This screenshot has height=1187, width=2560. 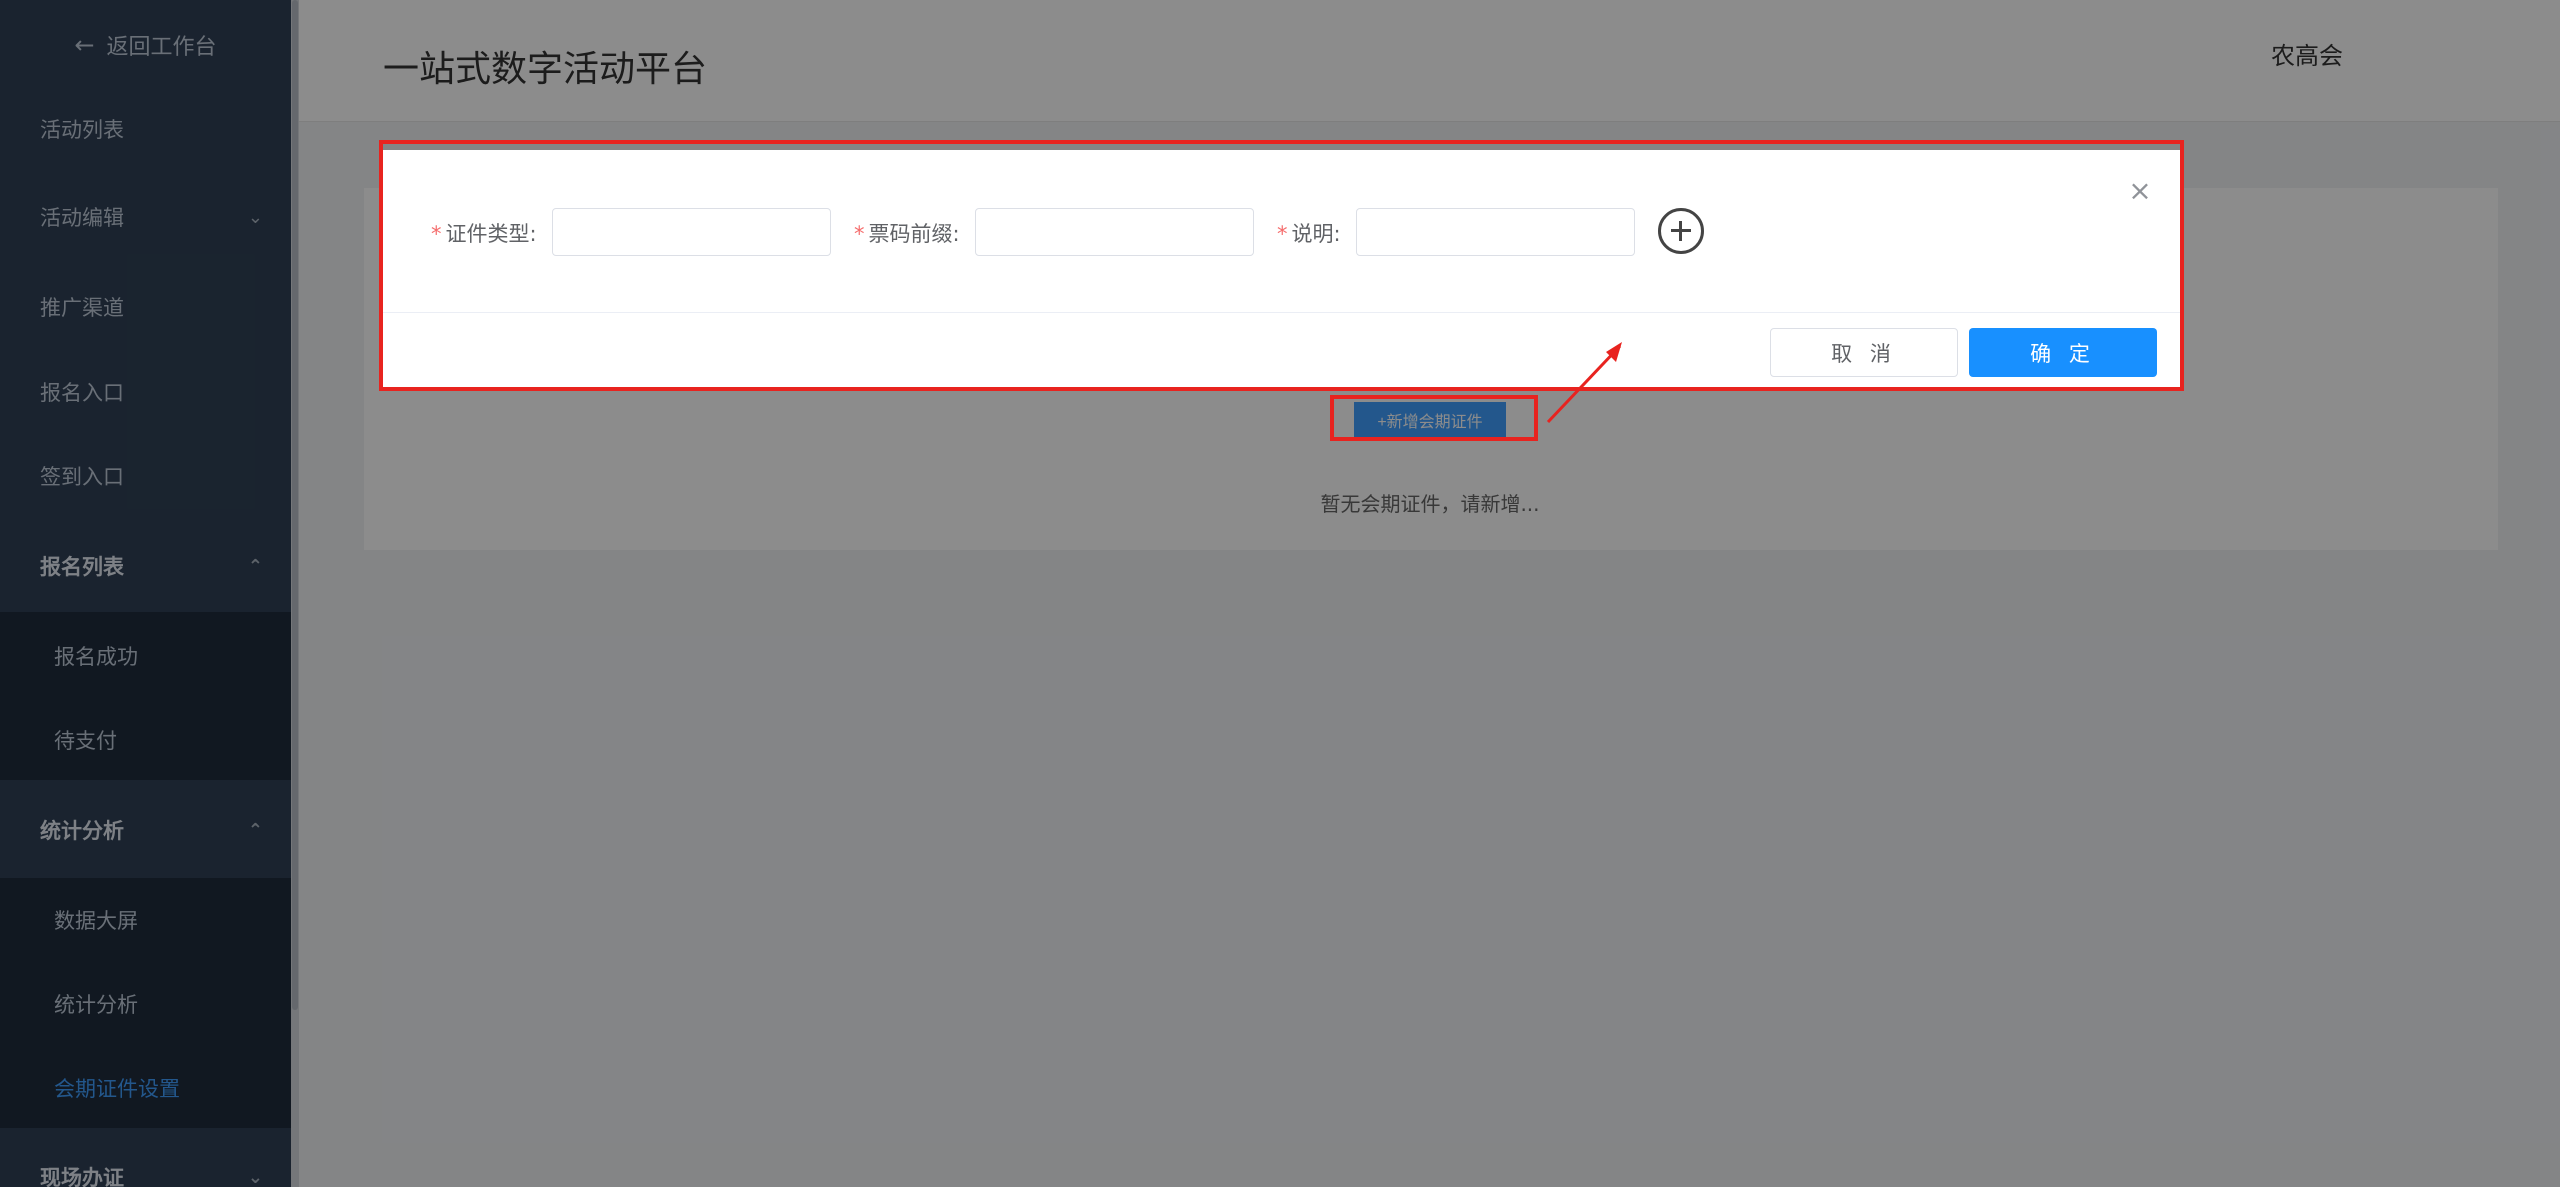 I want to click on annotation-box-add-button, so click(x=1434, y=418).